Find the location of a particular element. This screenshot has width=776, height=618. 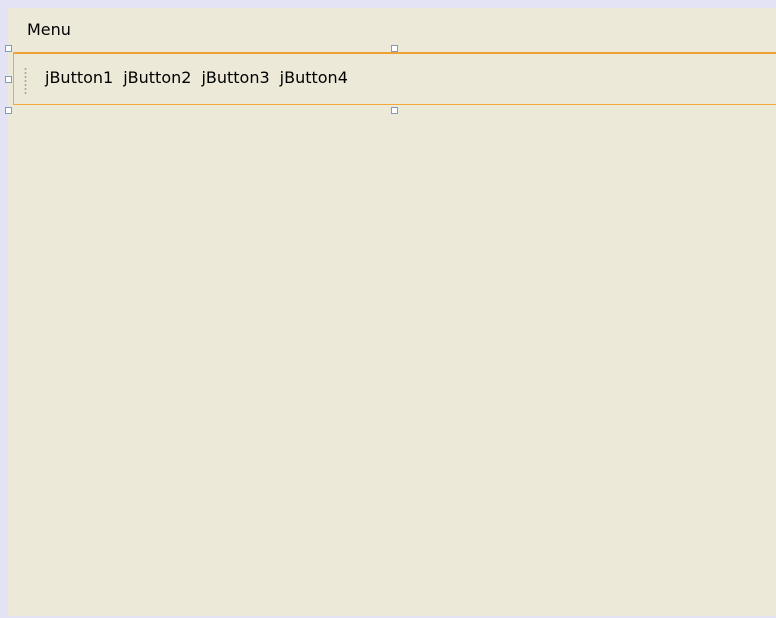

toolbar-button-3: jButton3 is located at coordinates (235, 78).